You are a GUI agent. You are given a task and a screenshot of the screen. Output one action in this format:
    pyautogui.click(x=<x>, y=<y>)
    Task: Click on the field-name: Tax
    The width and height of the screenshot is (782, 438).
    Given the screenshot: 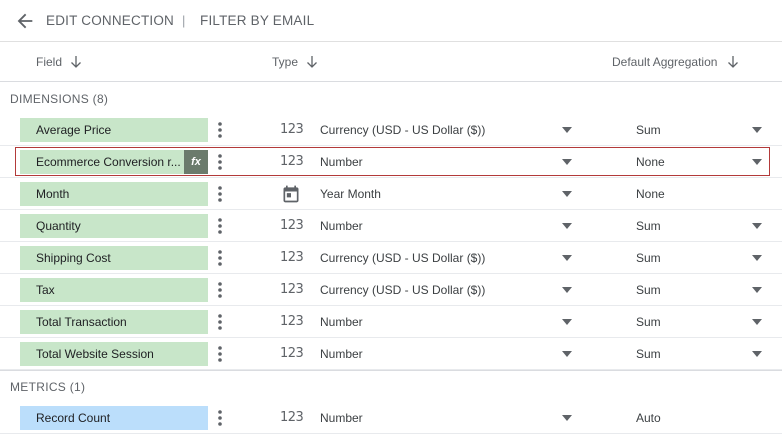 What is the action you would take?
    pyautogui.click(x=45, y=290)
    